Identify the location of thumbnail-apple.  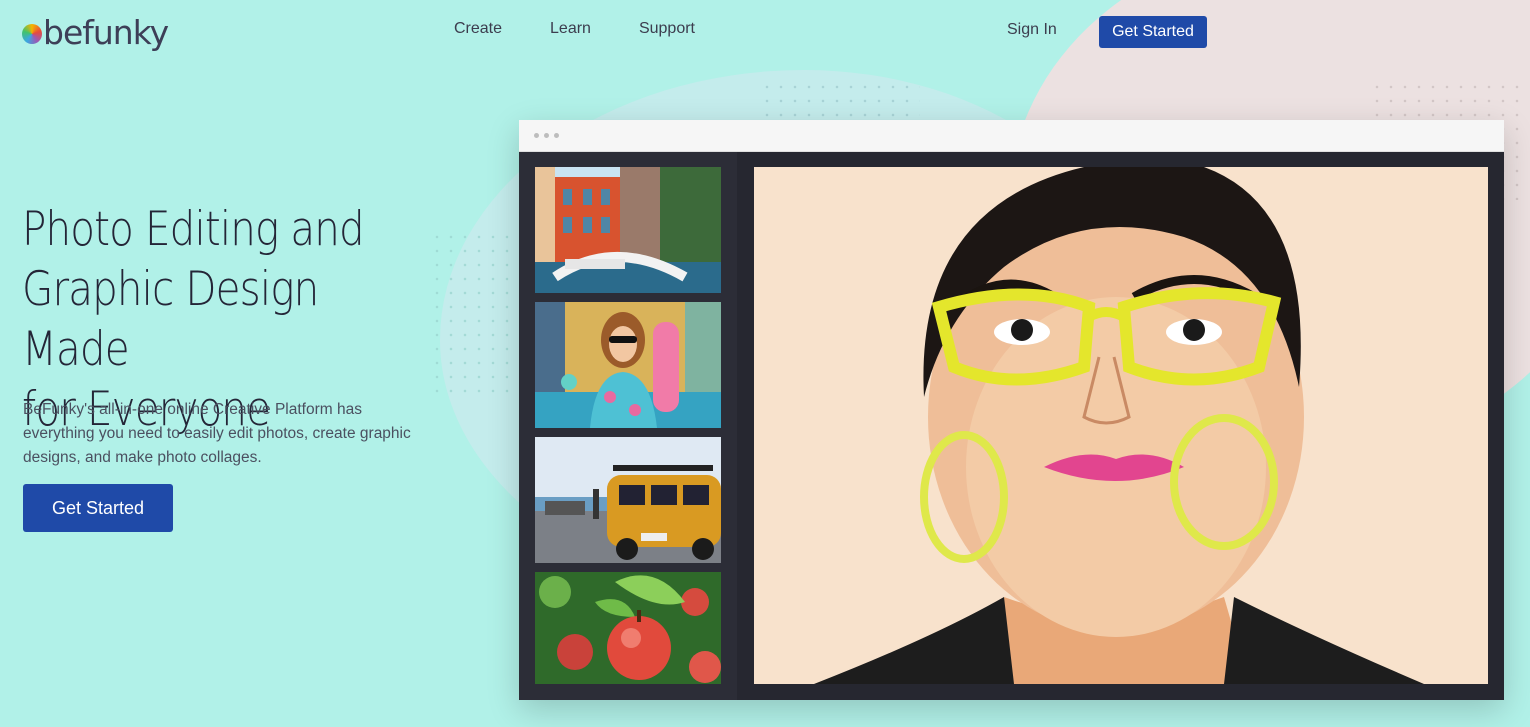
(628, 628).